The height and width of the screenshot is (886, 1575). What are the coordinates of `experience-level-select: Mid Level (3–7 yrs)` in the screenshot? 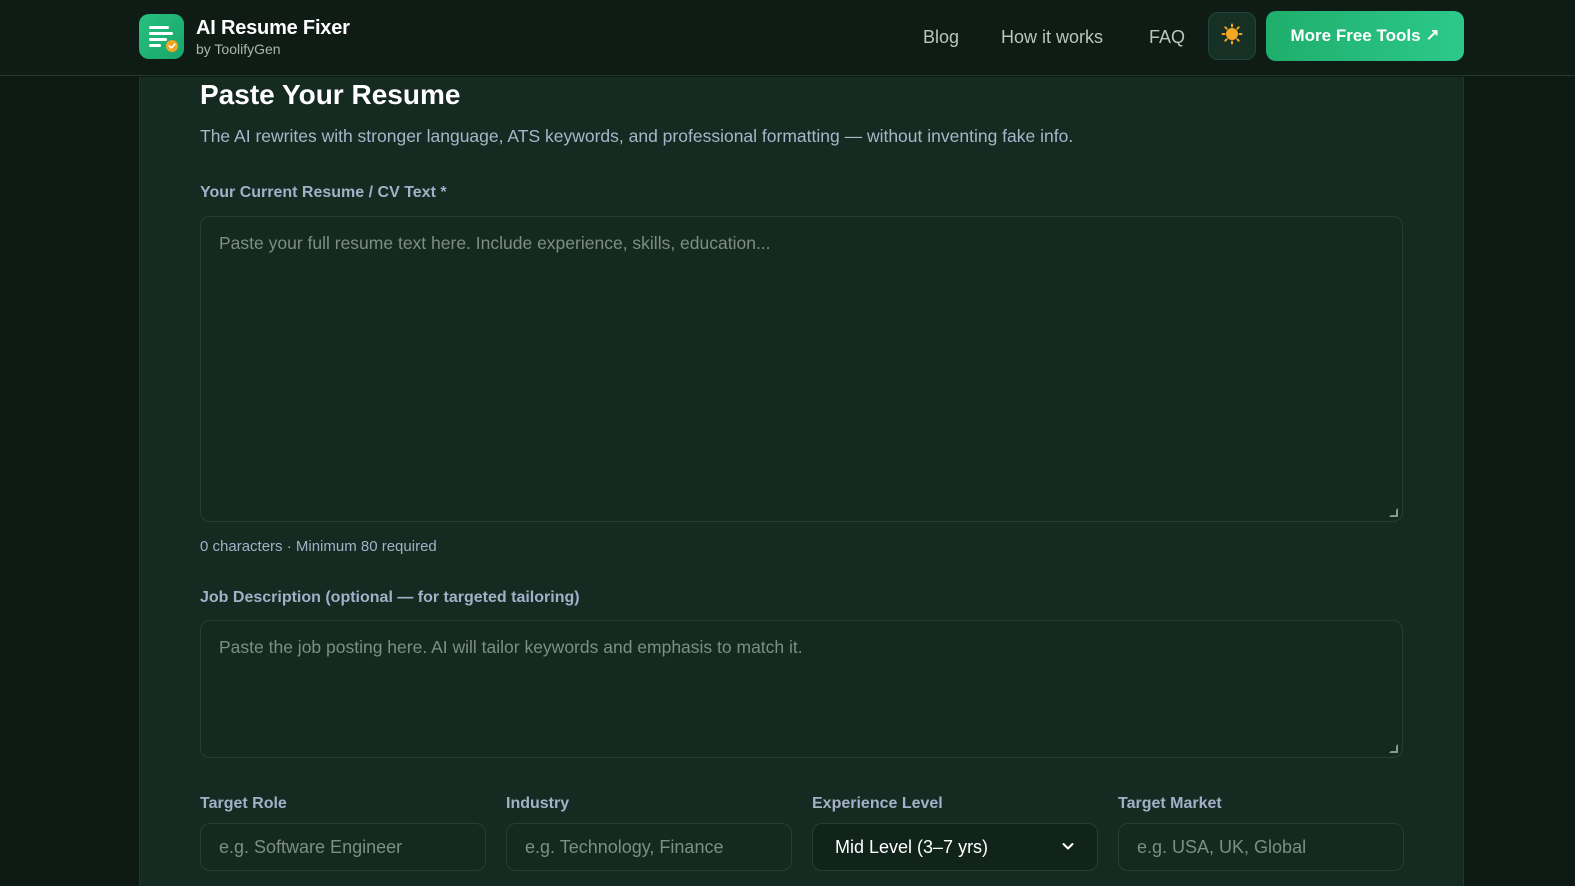 It's located at (955, 847).